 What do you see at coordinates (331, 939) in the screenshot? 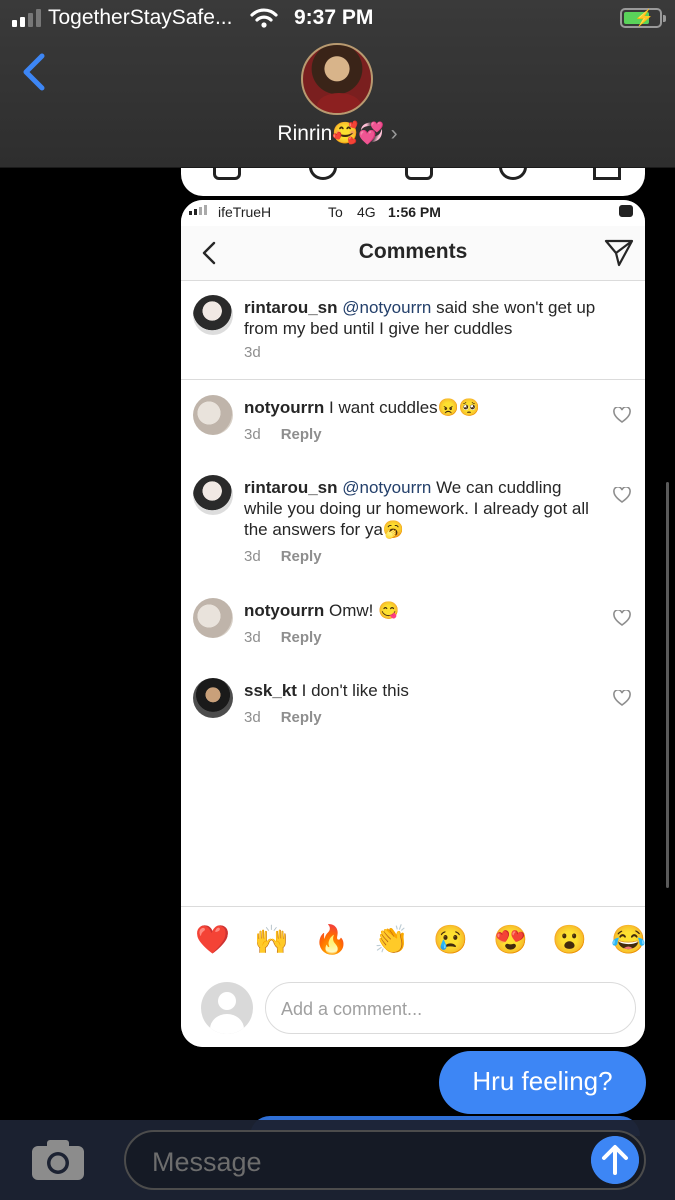
I see `emoji-fire: 🔥` at bounding box center [331, 939].